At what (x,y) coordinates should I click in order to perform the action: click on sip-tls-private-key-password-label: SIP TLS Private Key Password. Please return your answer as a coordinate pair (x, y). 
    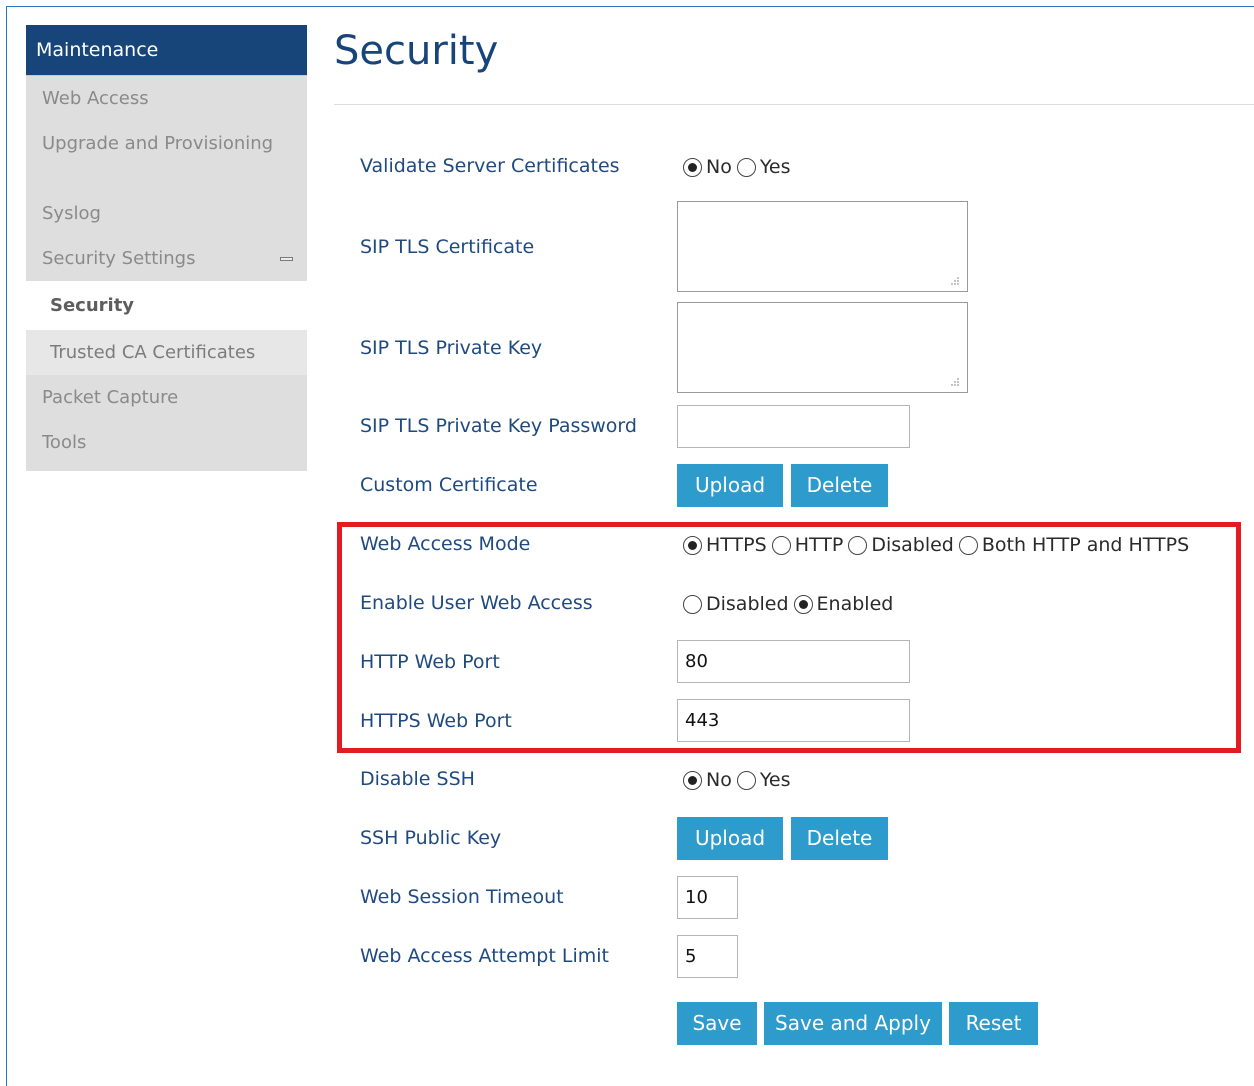
    Looking at the image, I should click on (498, 426).